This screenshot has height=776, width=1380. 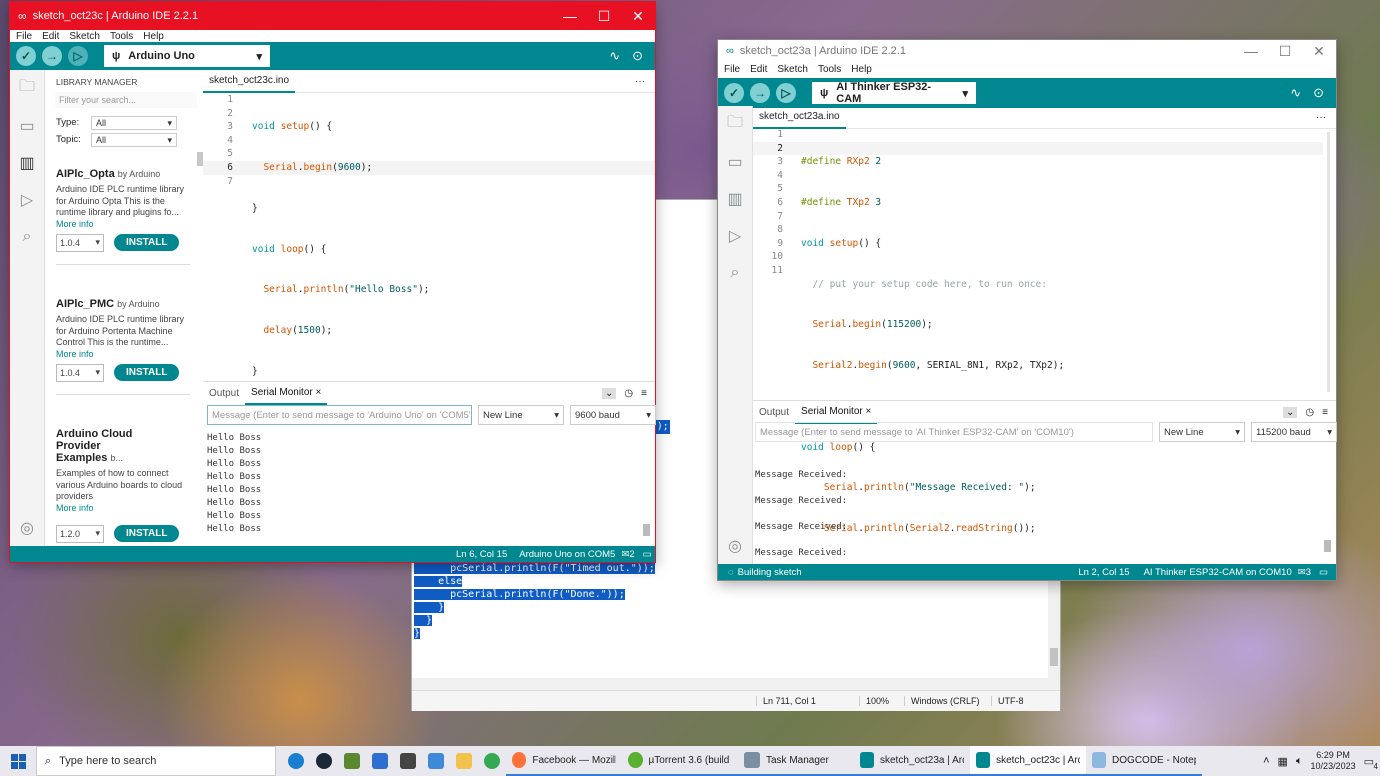 I want to click on taskbar-edge, so click(x=296, y=761).